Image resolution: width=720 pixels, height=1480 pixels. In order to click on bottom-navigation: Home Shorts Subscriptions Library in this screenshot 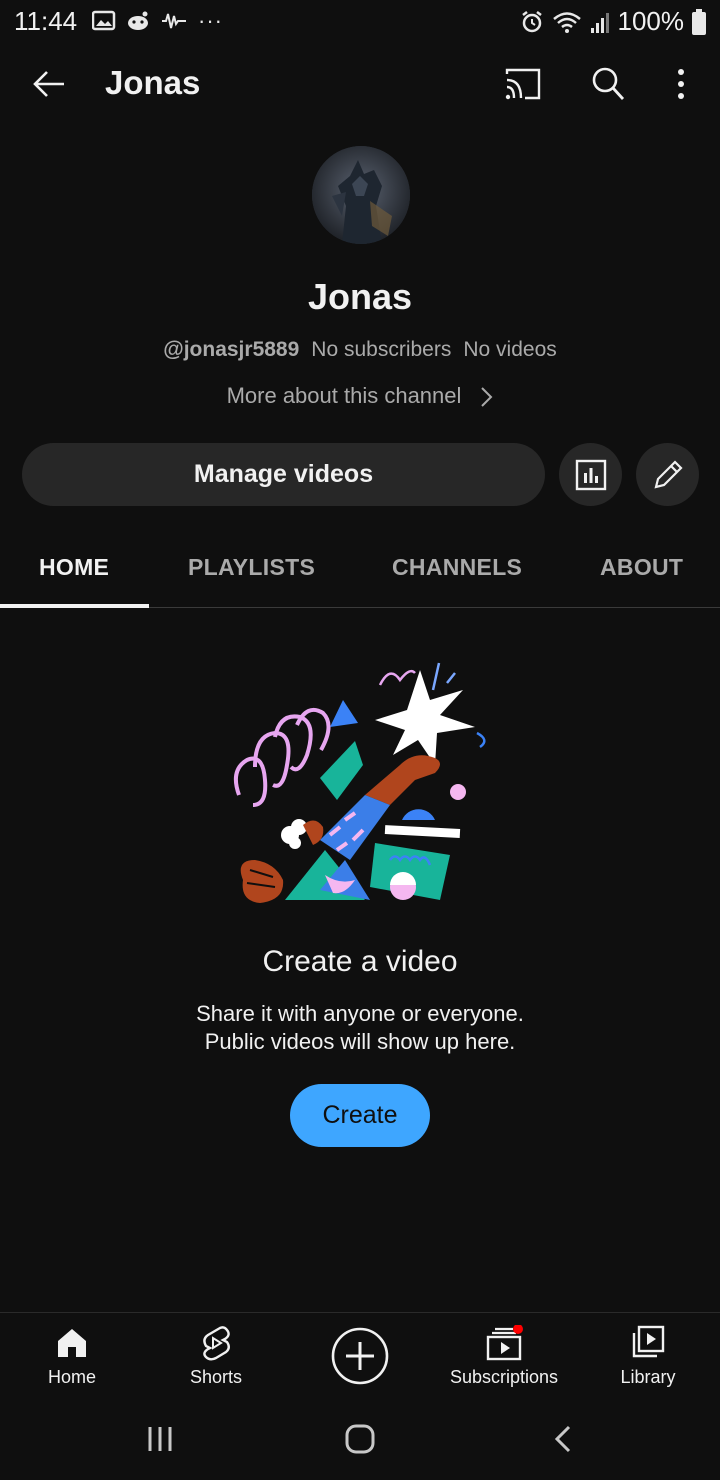, I will do `click(360, 1357)`.